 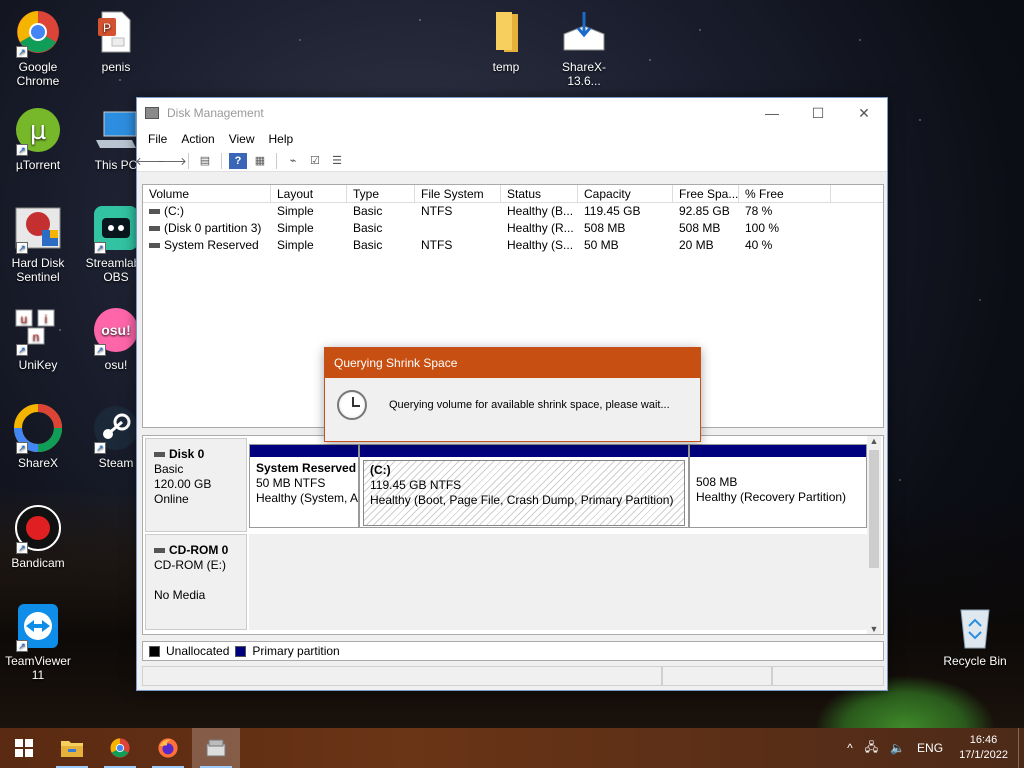 What do you see at coordinates (38, 429) in the screenshot?
I see `sharex-icon: ↗` at bounding box center [38, 429].